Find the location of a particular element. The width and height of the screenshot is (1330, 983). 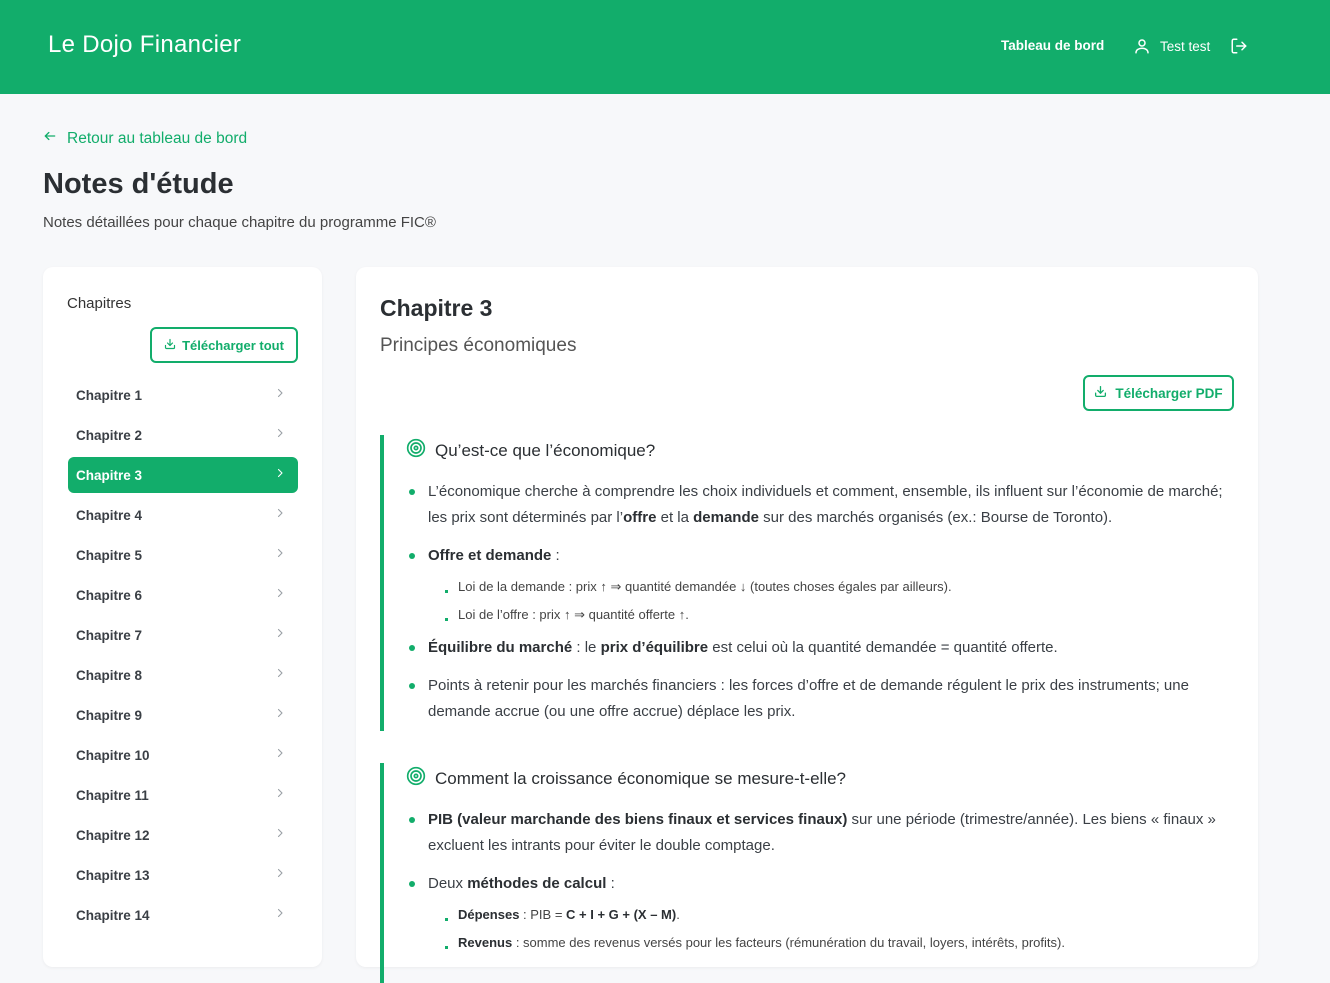

sidebar-item-chapter-13: Chapitre 13 is located at coordinates (183, 875).